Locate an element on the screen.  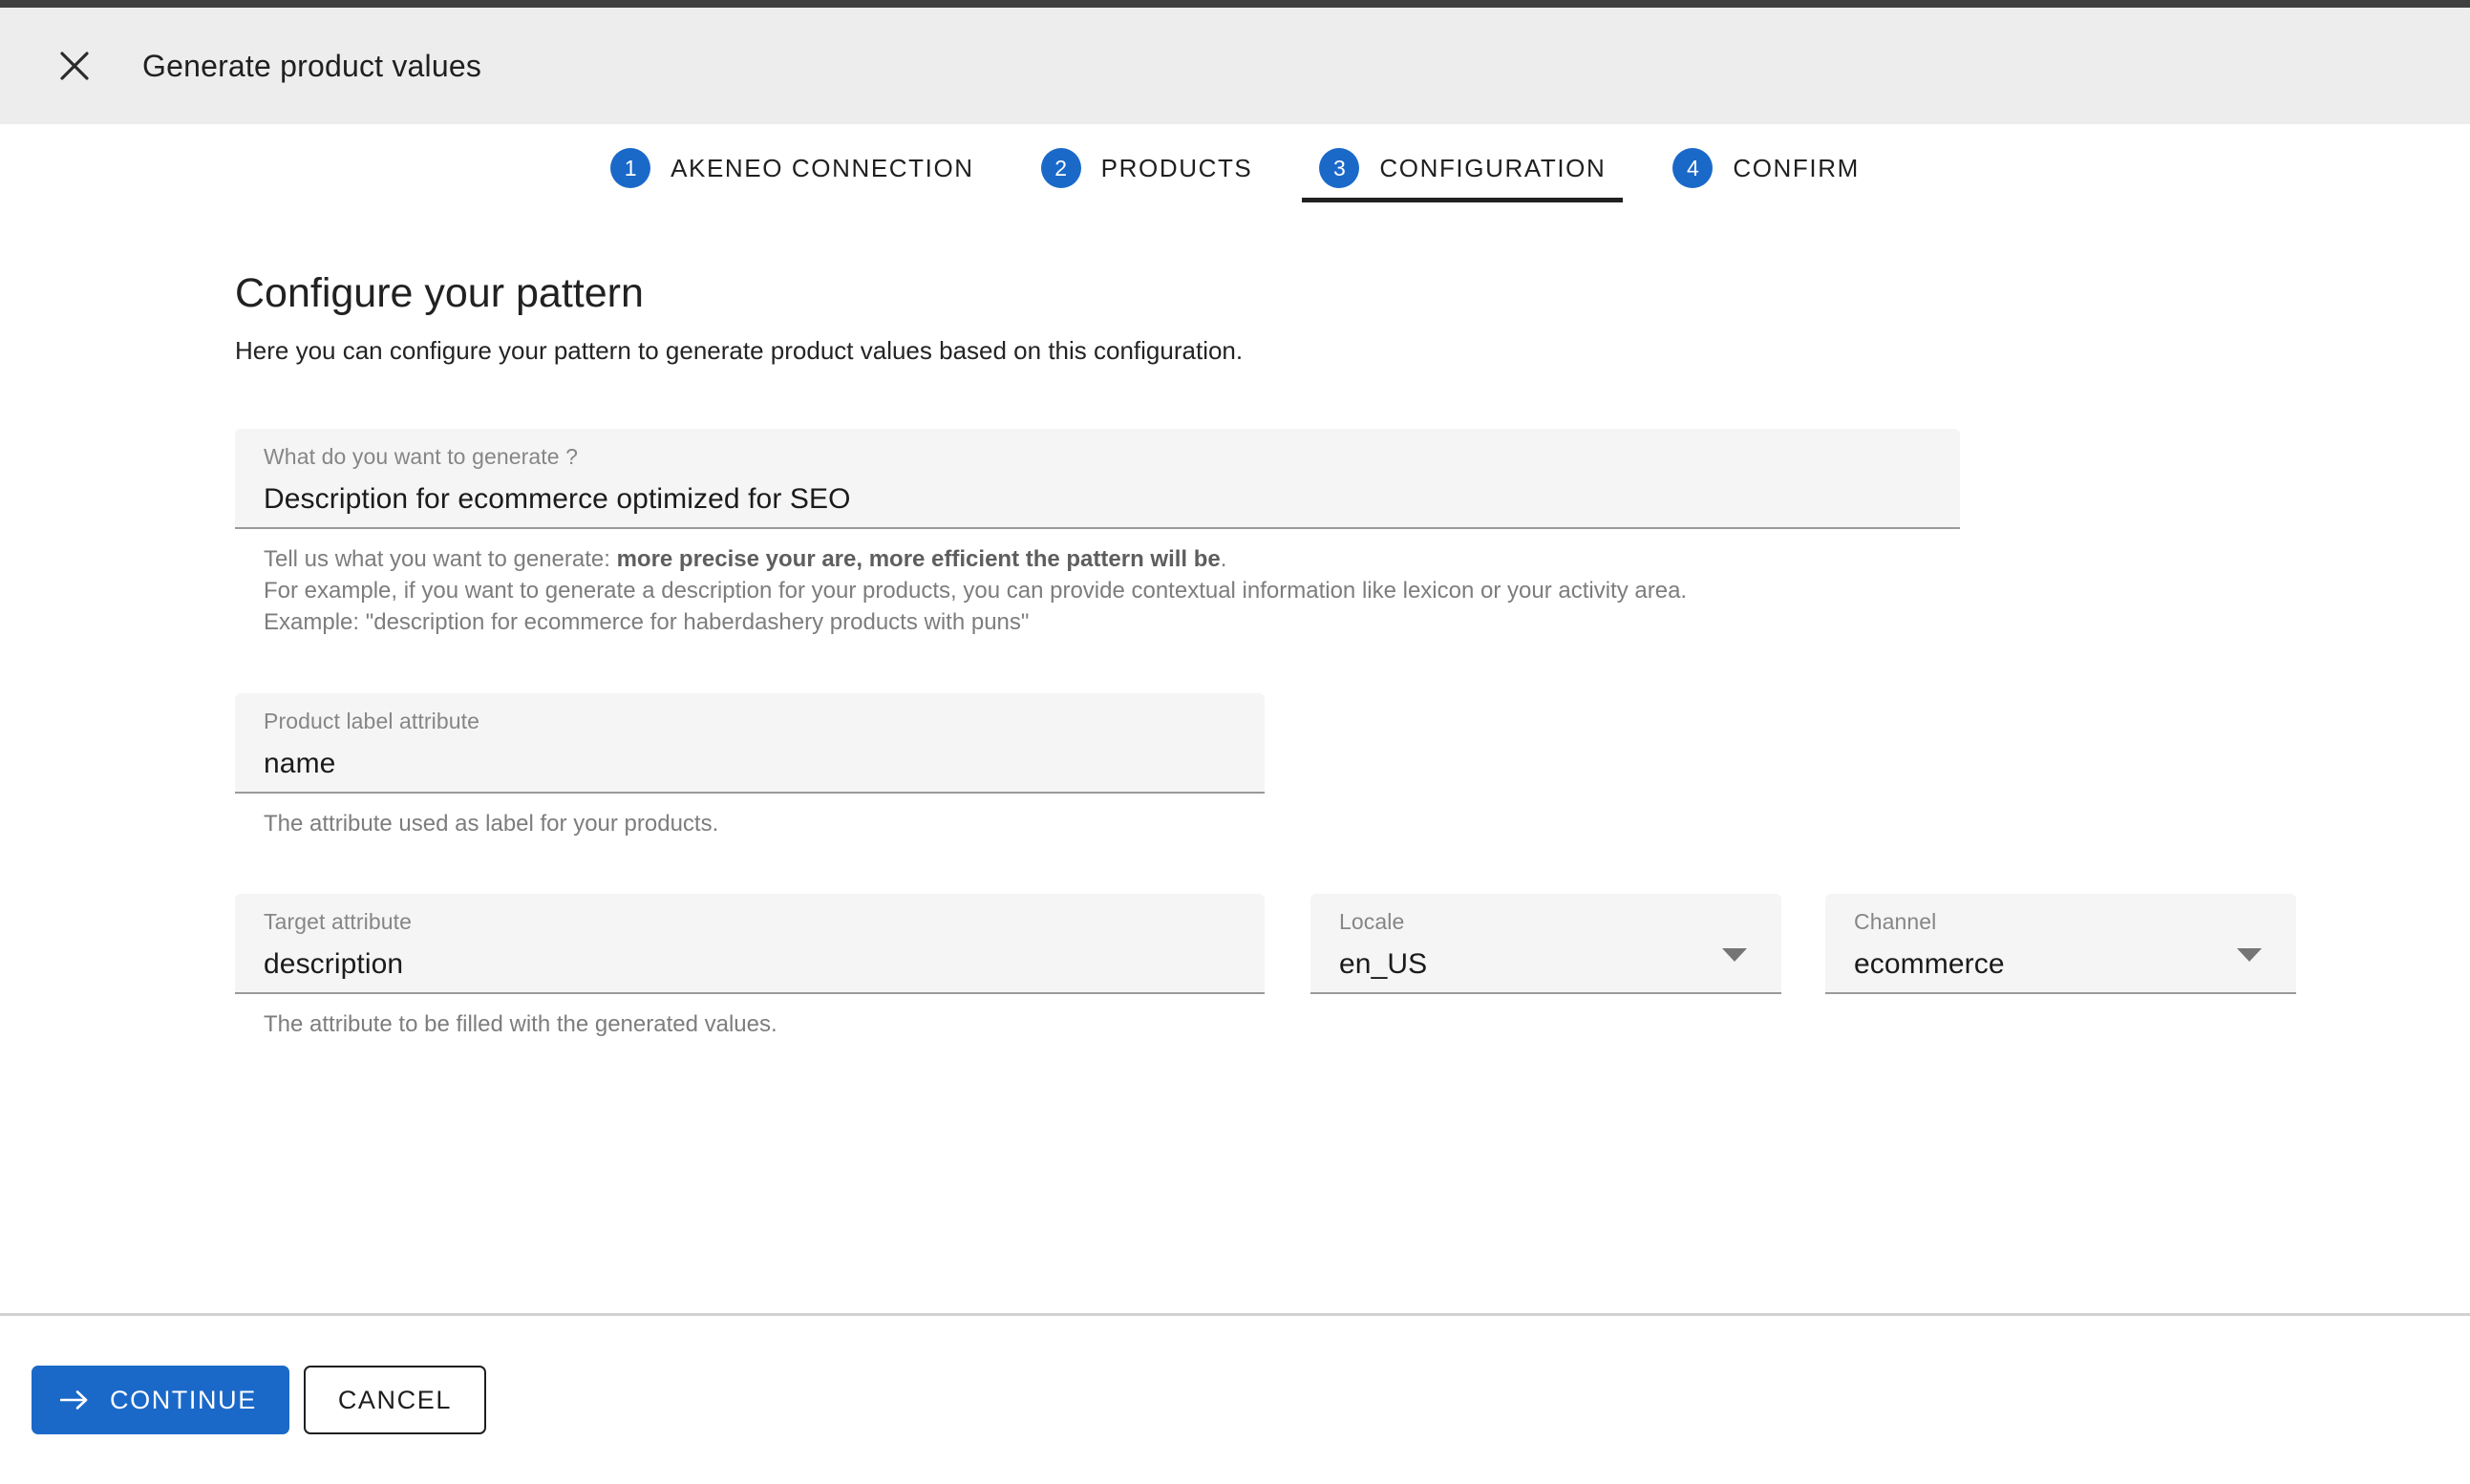
section-title: Configure your pattern is located at coordinates (439, 293).